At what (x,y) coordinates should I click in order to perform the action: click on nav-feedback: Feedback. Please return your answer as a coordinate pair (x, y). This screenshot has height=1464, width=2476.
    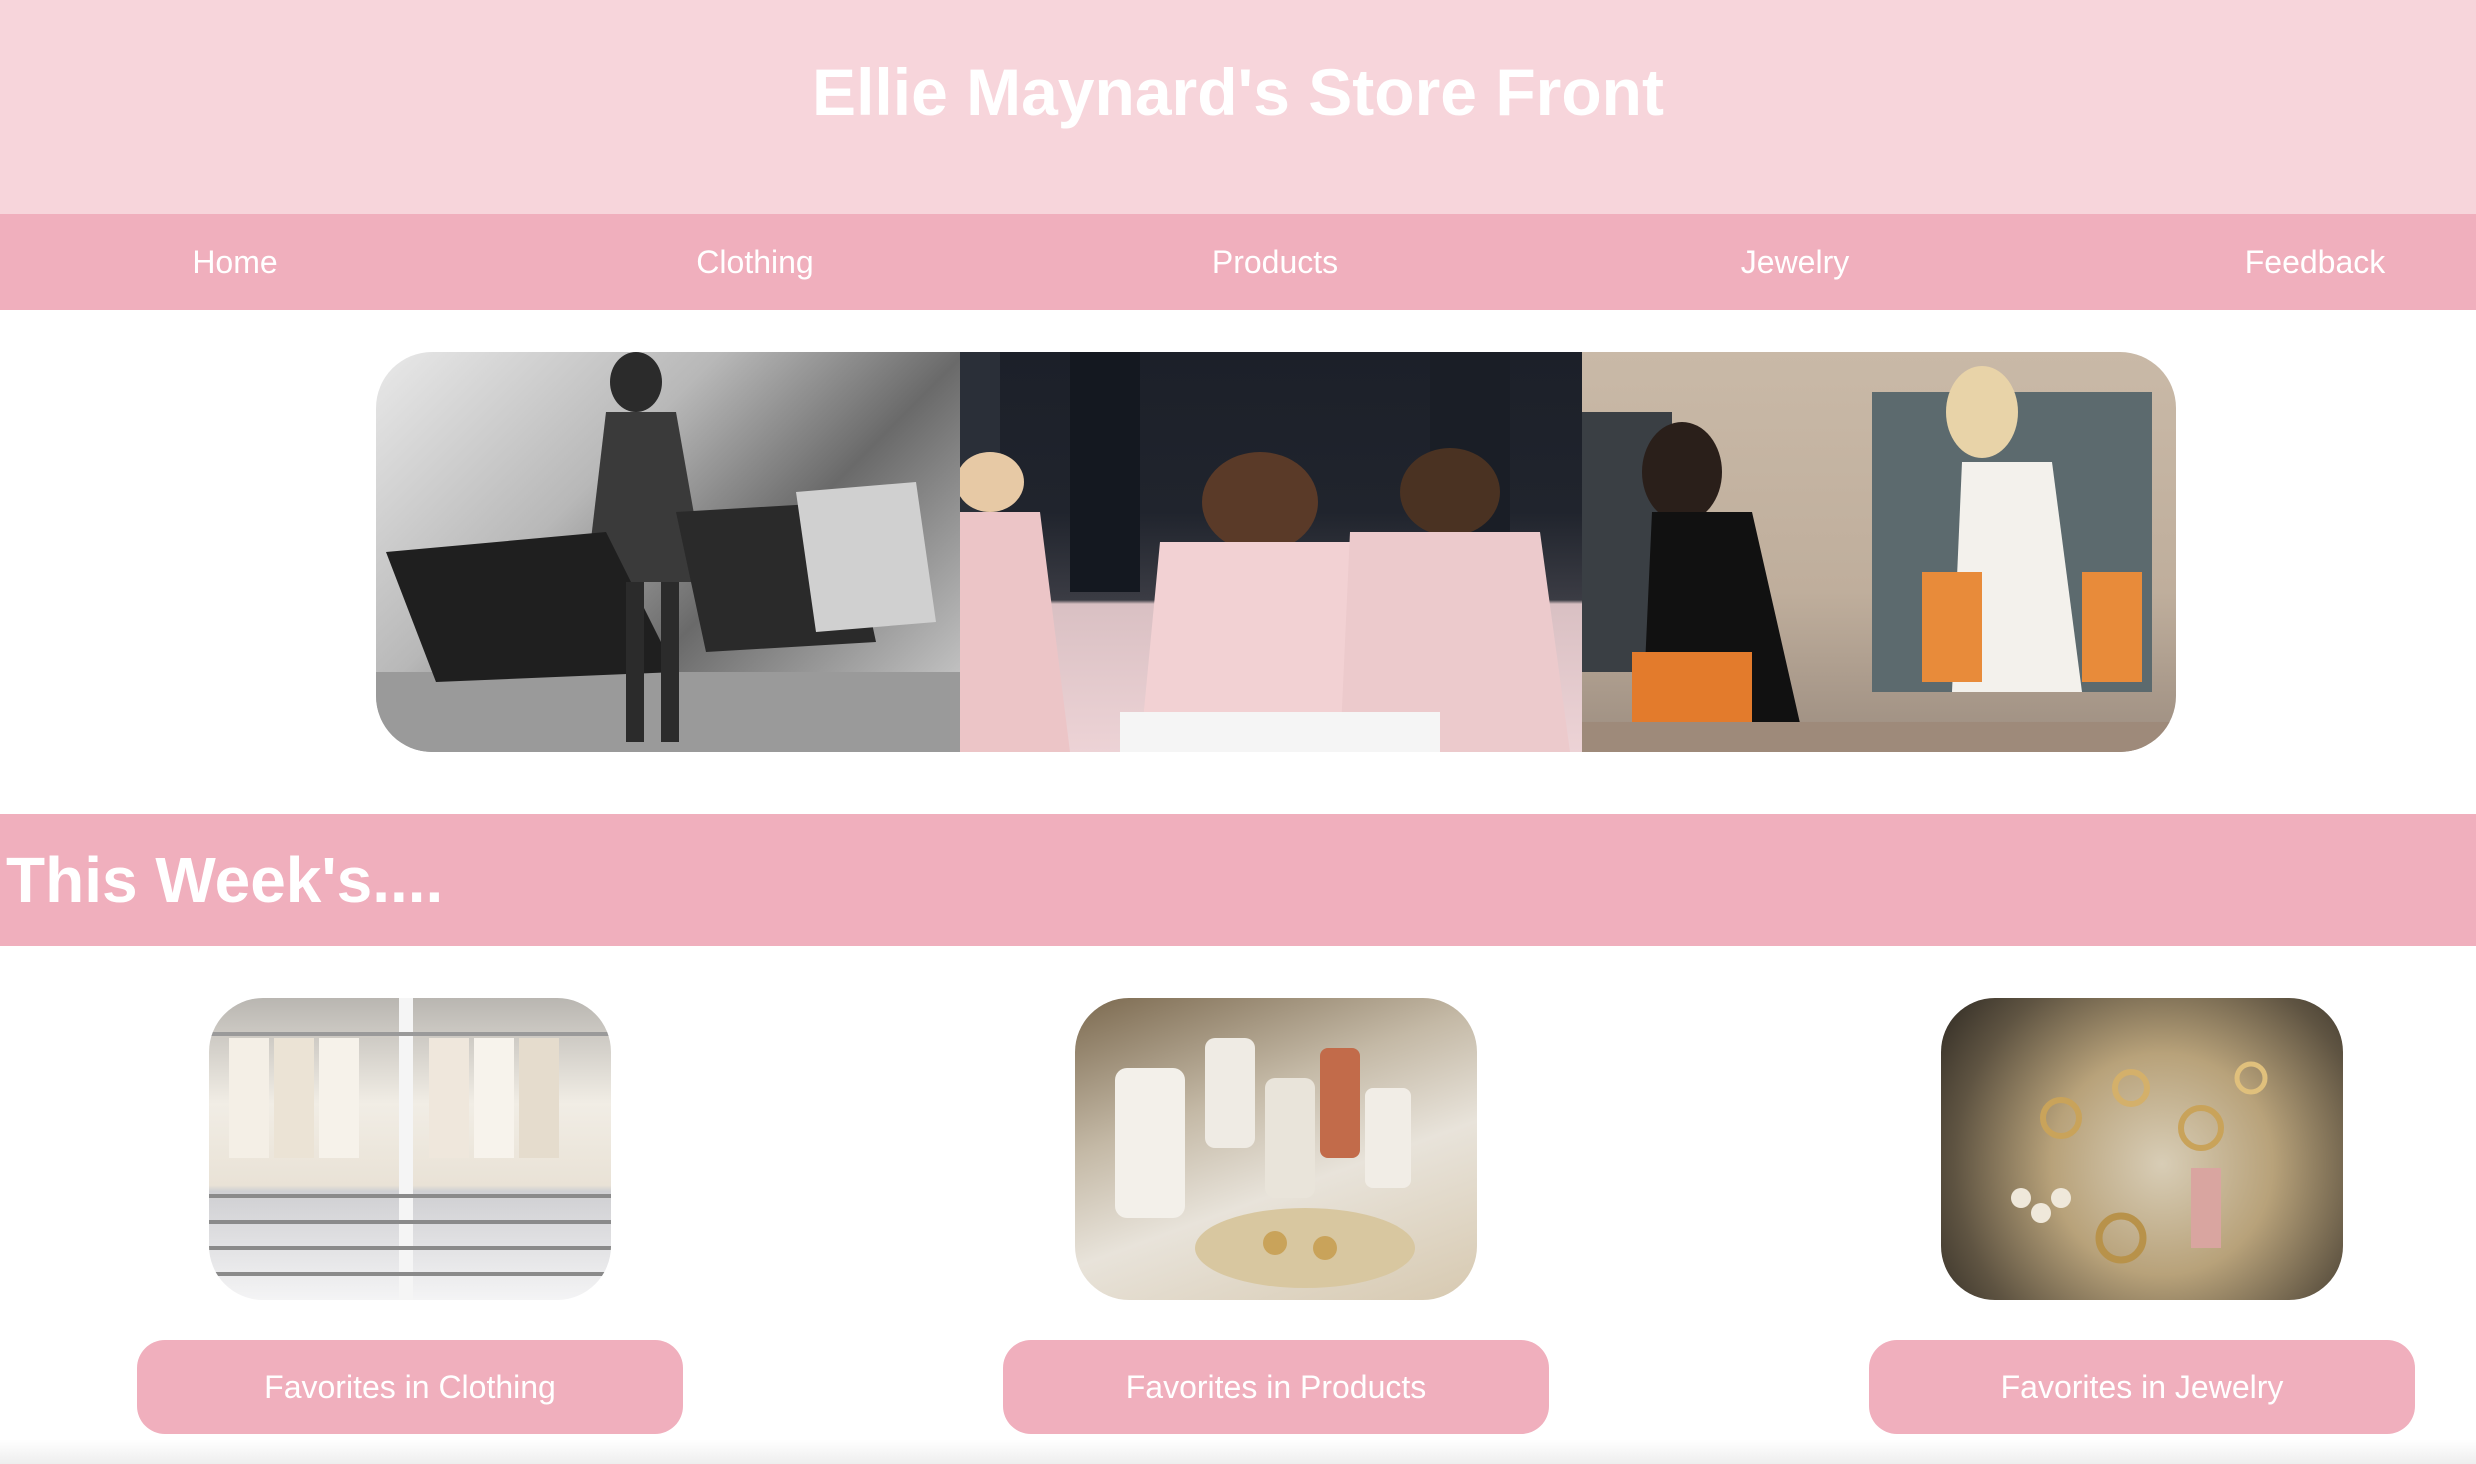
    Looking at the image, I should click on (2315, 262).